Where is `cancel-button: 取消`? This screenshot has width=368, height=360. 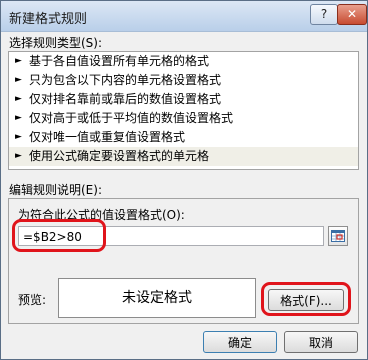
cancel-button: 取消 is located at coordinates (321, 342).